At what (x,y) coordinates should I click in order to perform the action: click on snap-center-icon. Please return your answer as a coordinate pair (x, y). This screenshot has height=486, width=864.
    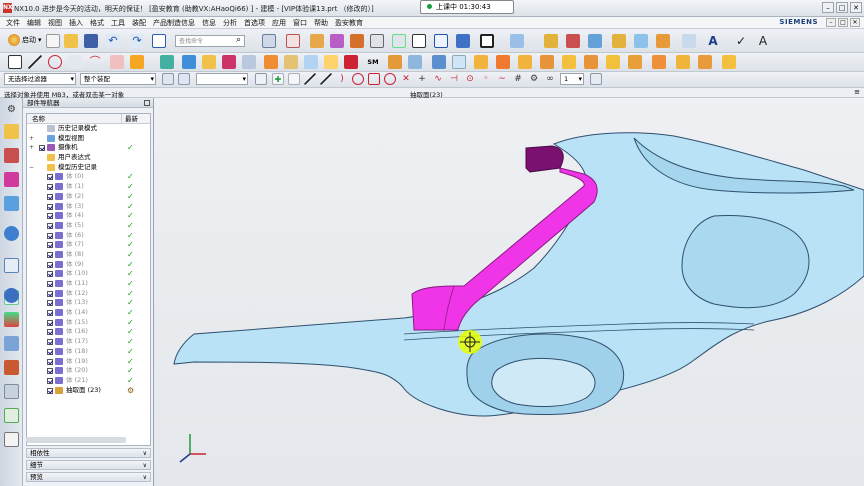
    Looking at the image, I should click on (390, 79).